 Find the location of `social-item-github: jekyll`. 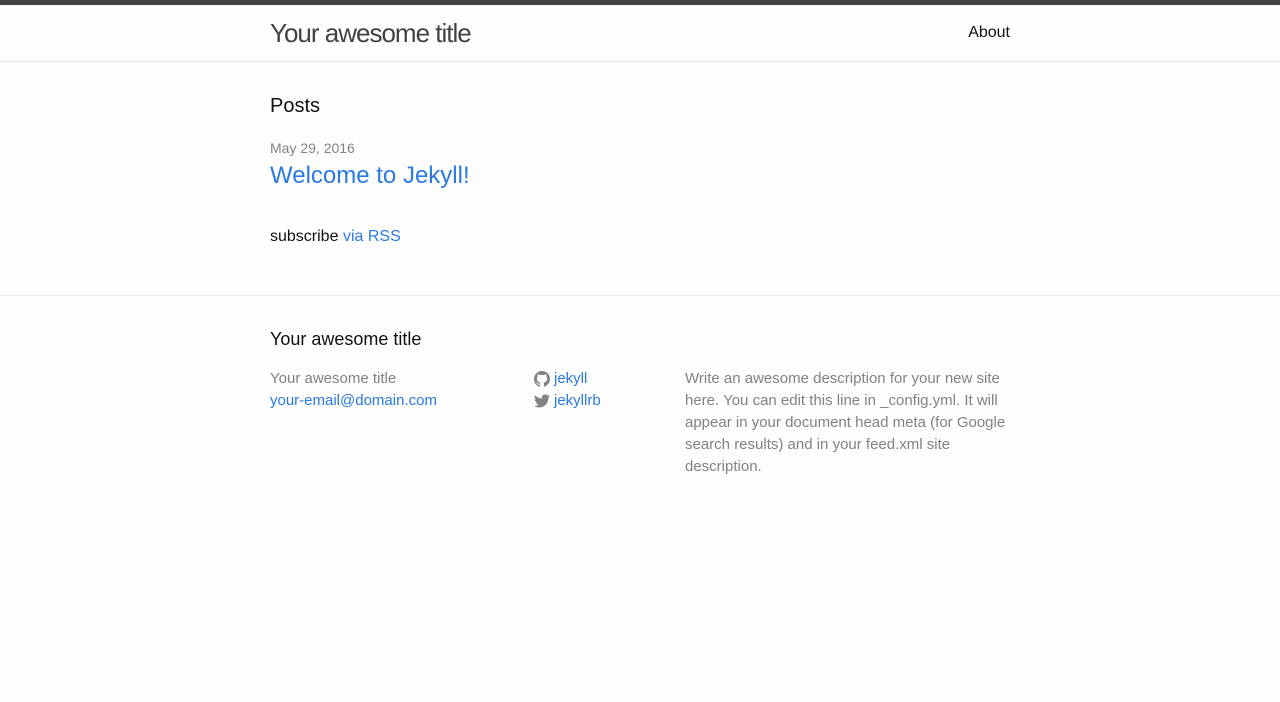

social-item-github: jekyll is located at coordinates (609, 379).